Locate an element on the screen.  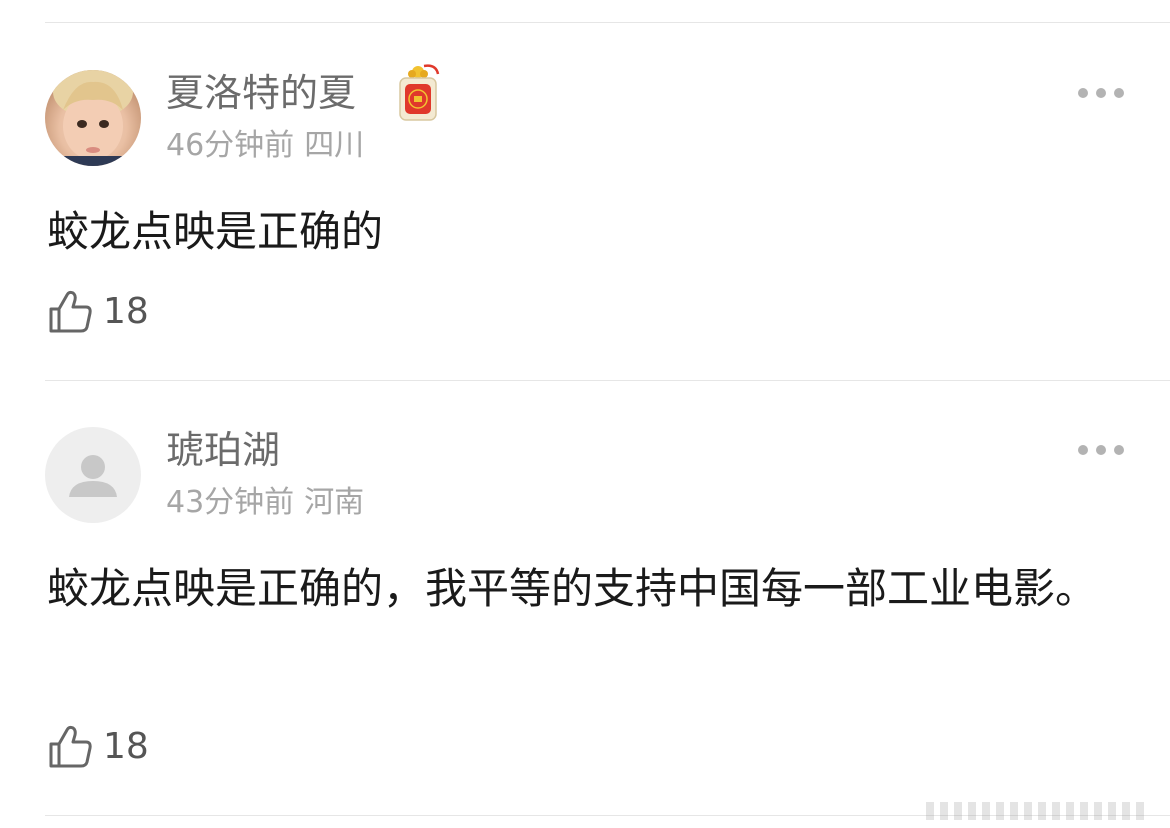
comment-meta: 46分钟前 四川 is located at coordinates (265, 146).